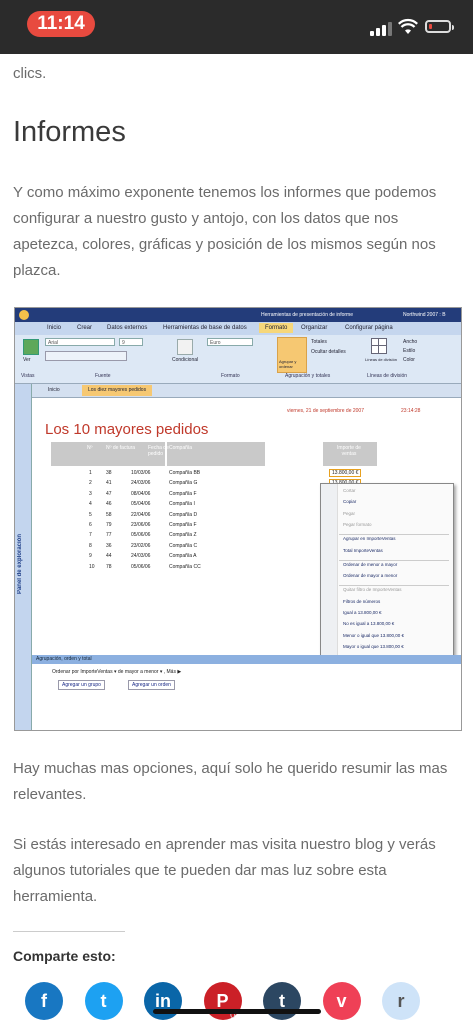 The image size is (473, 1024). What do you see at coordinates (141, 493) in the screenshot?
I see `table-cell: 08/04/06` at bounding box center [141, 493].